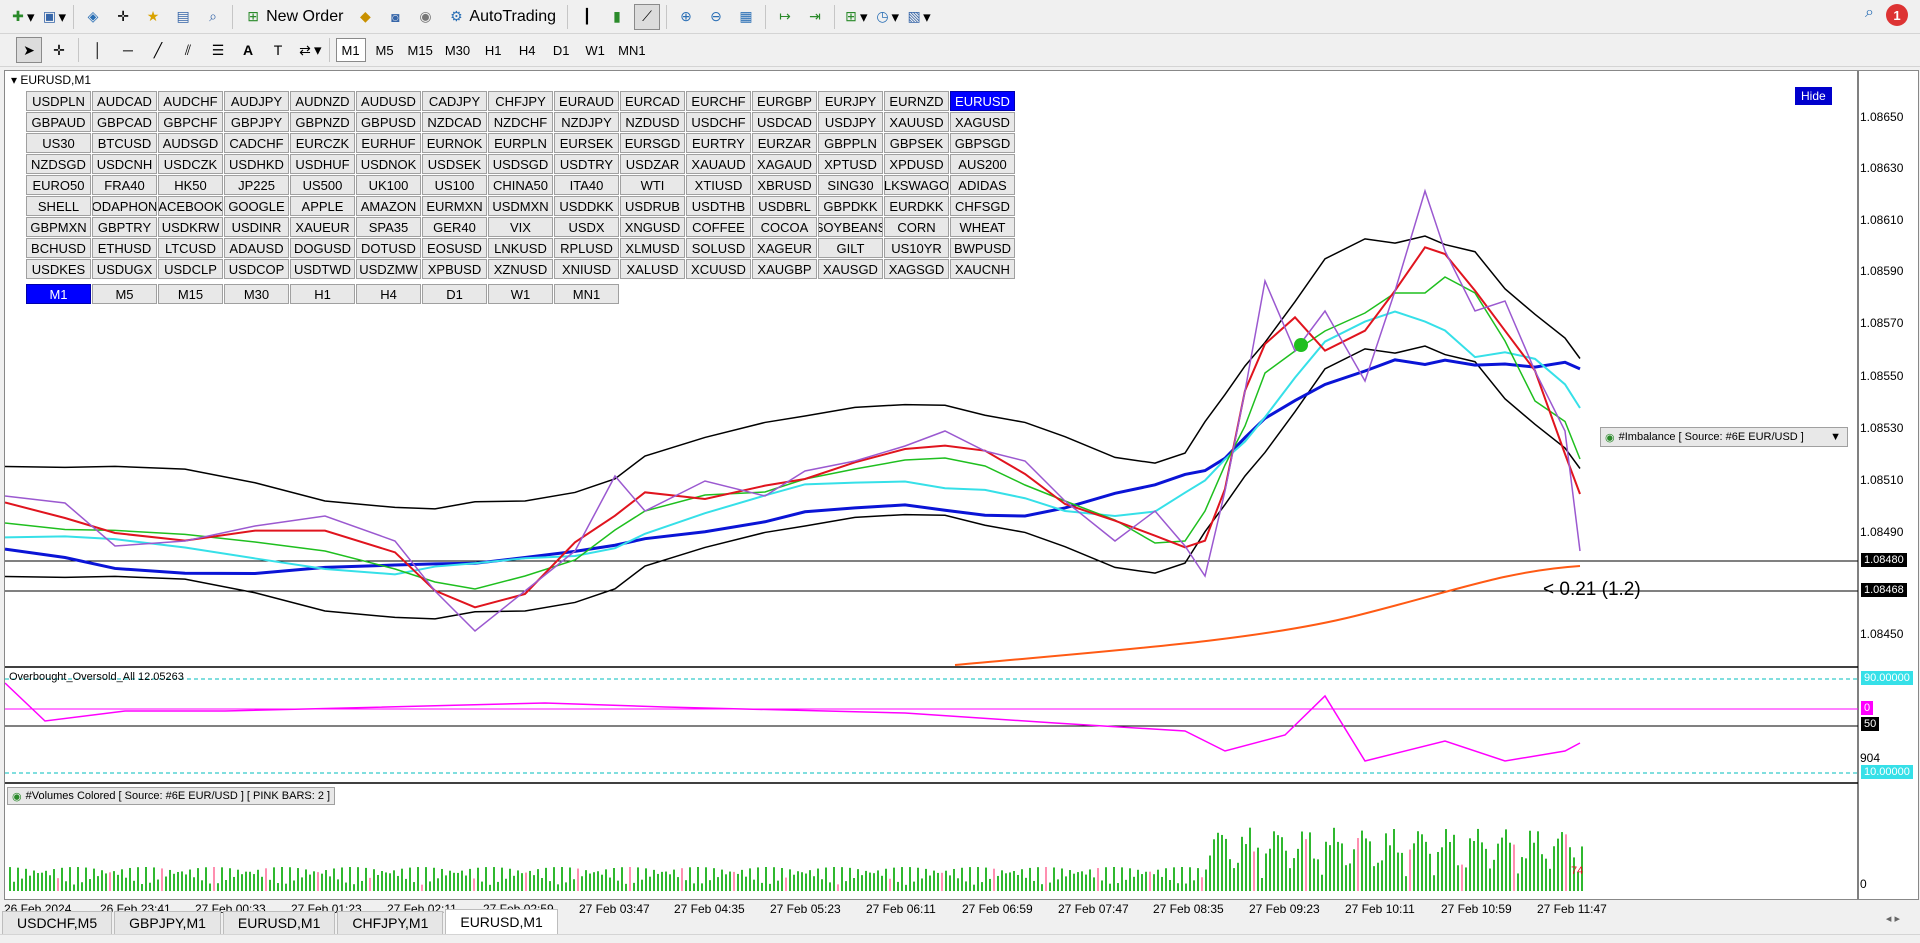 The height and width of the screenshot is (943, 1920). I want to click on symbol-button-gbpcad: GBPCAD, so click(124, 122).